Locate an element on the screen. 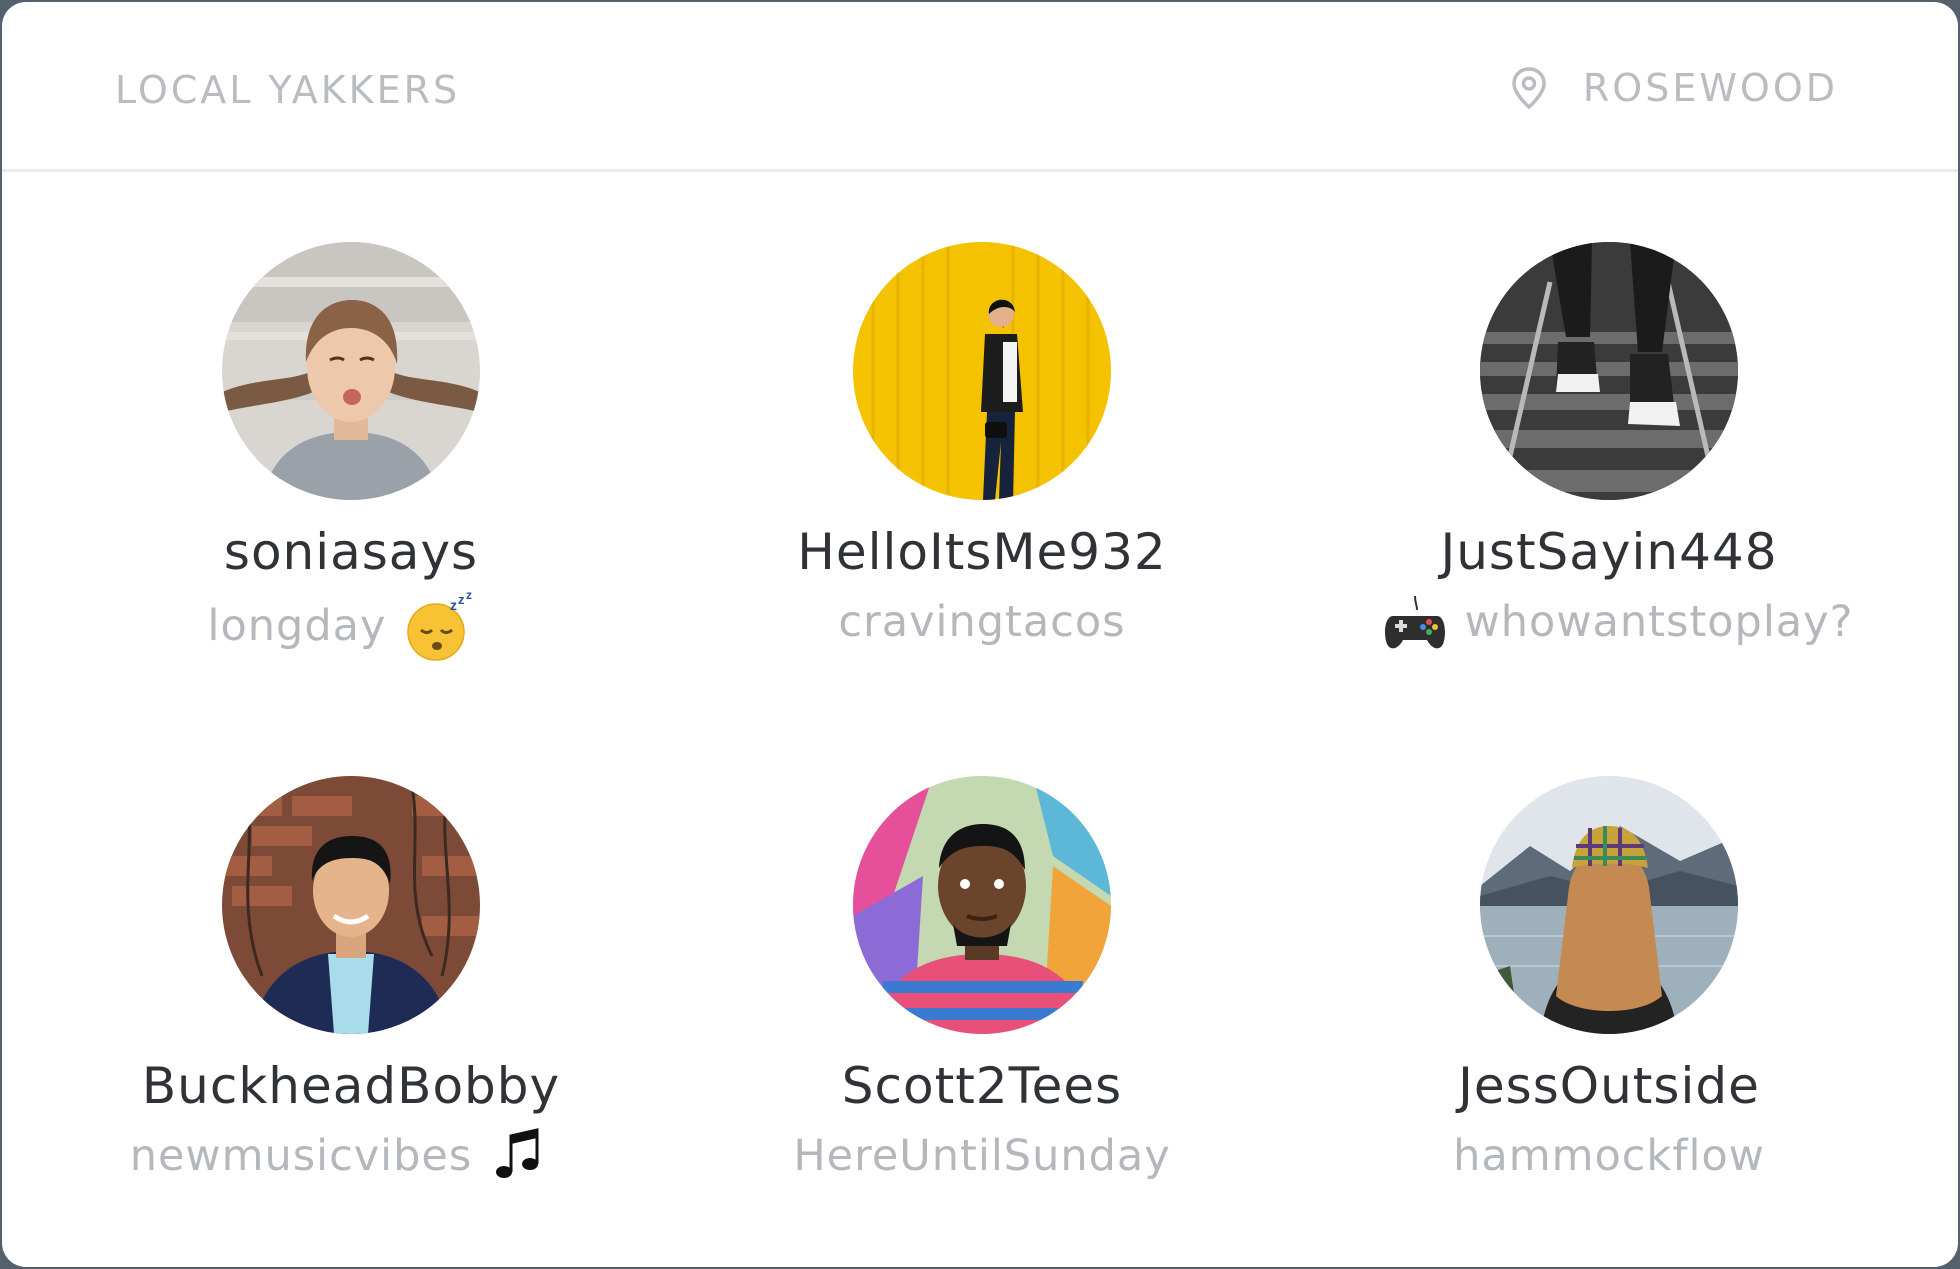 This screenshot has width=1960, height=1269. username: JessOutside is located at coordinates (1609, 1086).